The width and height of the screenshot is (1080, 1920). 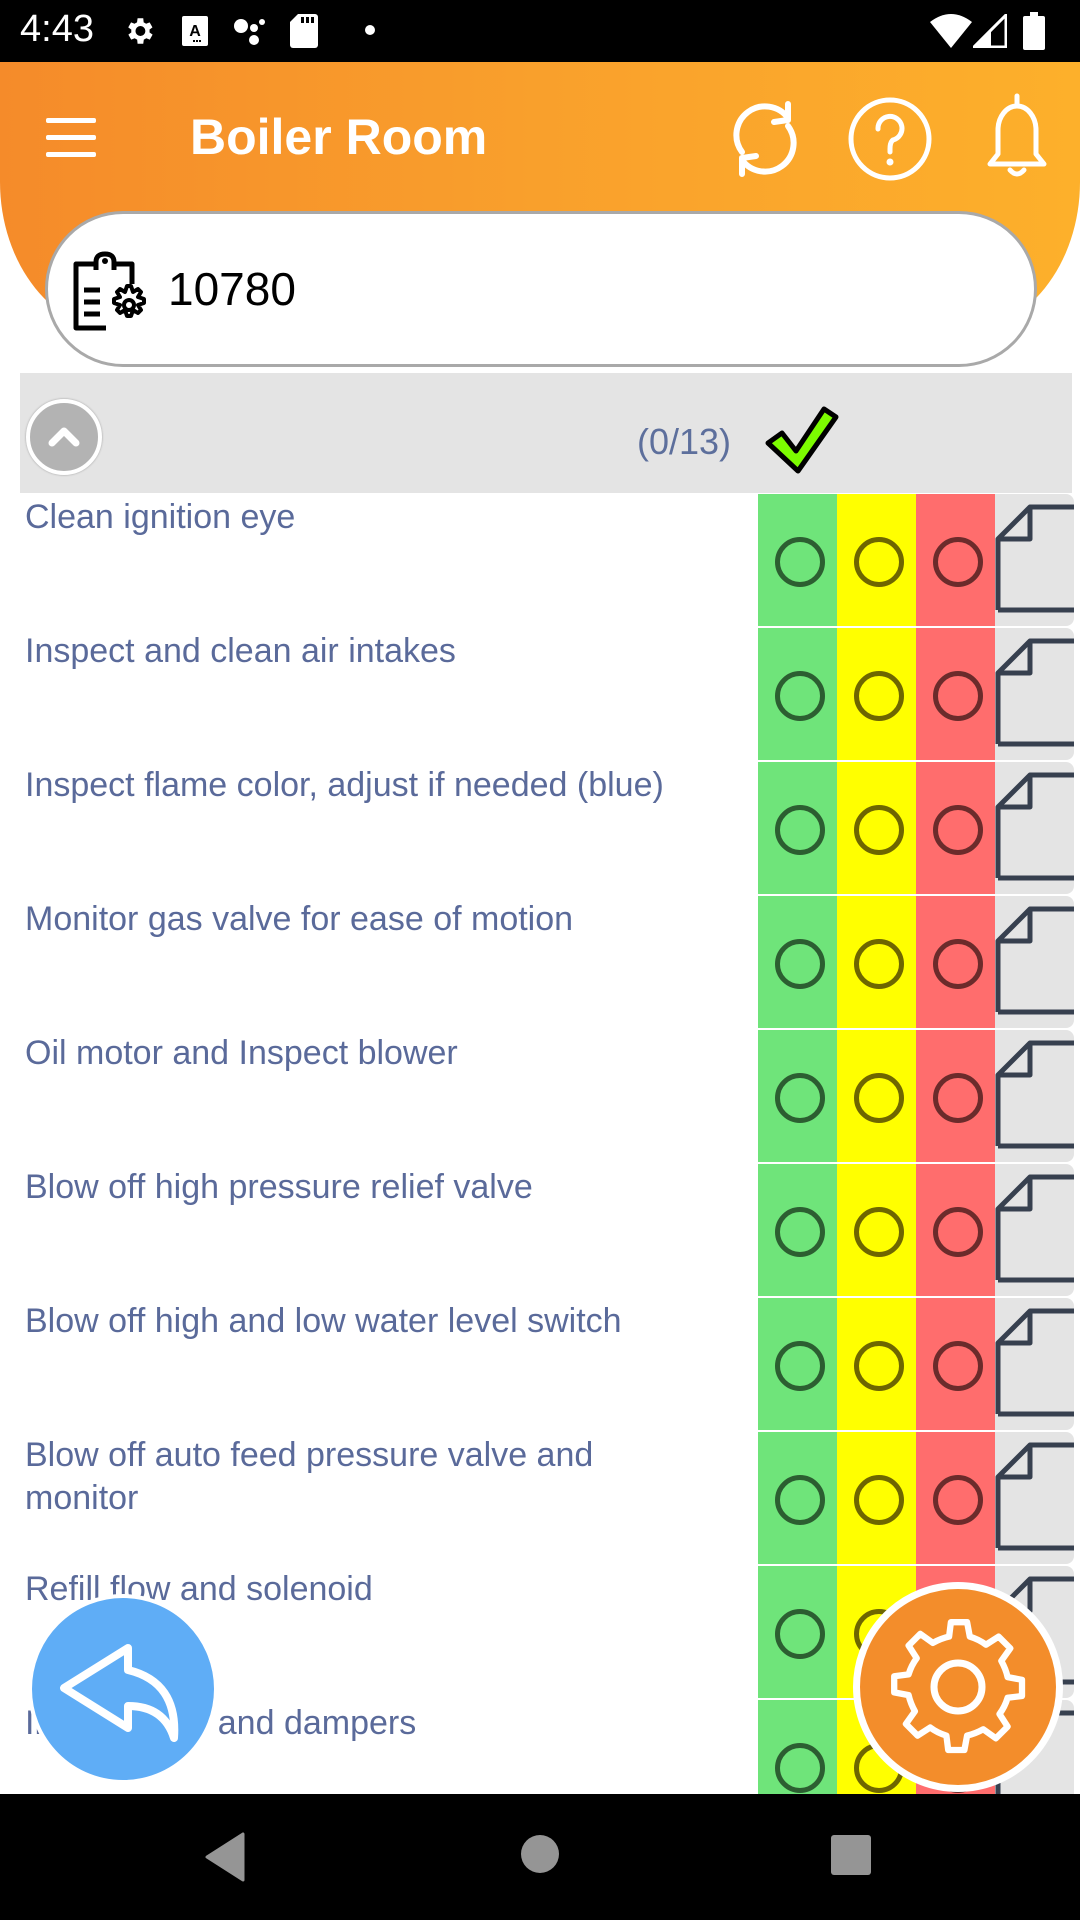 What do you see at coordinates (140, 31) in the screenshot?
I see `settings-icon` at bounding box center [140, 31].